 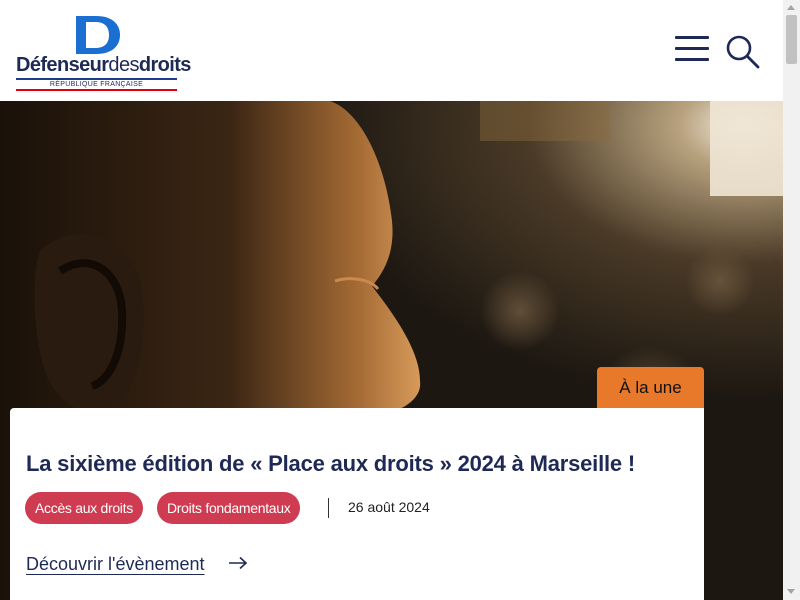 I want to click on scroll-up-arrow-icon, so click(x=791, y=7).